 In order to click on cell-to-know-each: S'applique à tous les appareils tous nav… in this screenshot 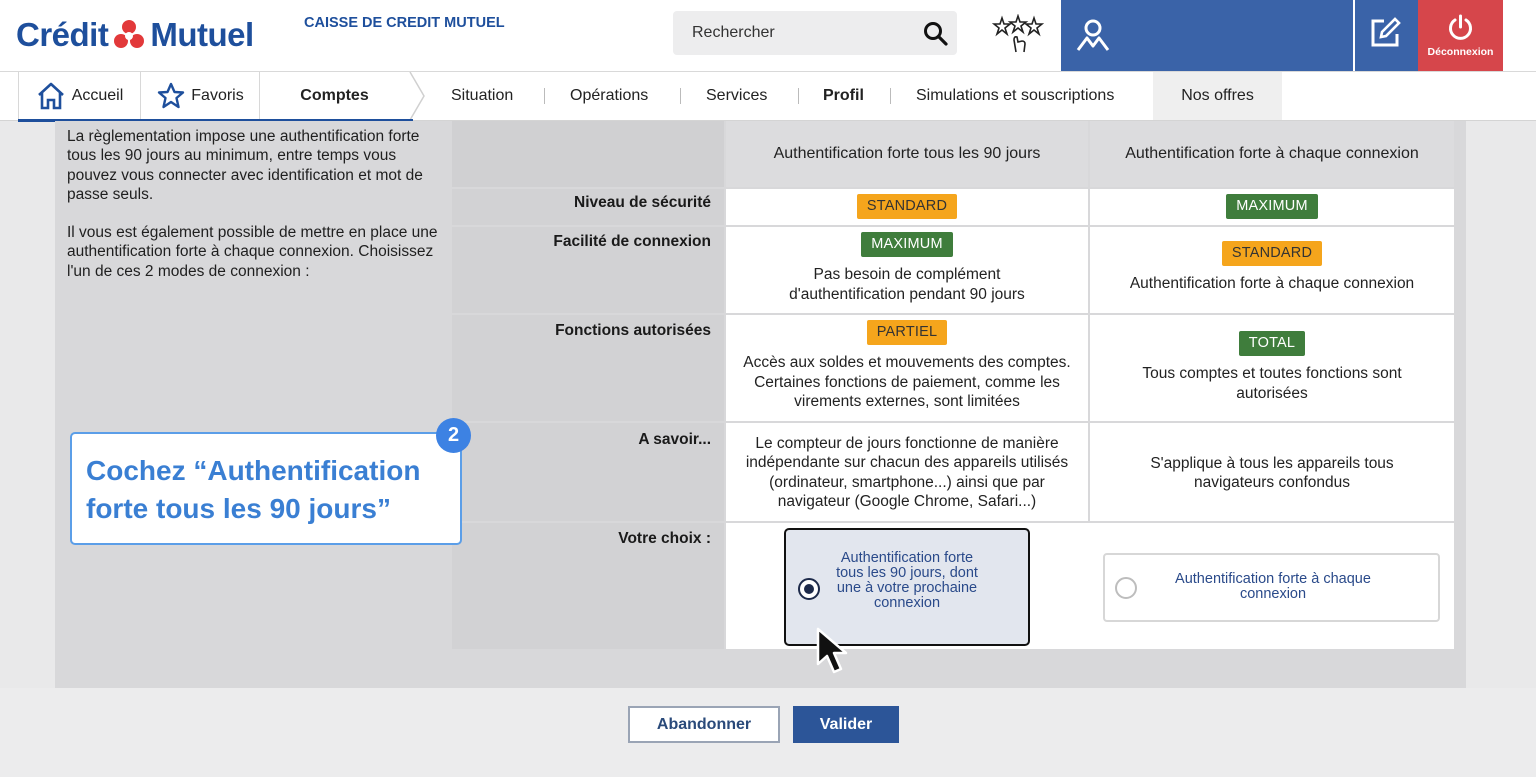, I will do `click(1272, 472)`.